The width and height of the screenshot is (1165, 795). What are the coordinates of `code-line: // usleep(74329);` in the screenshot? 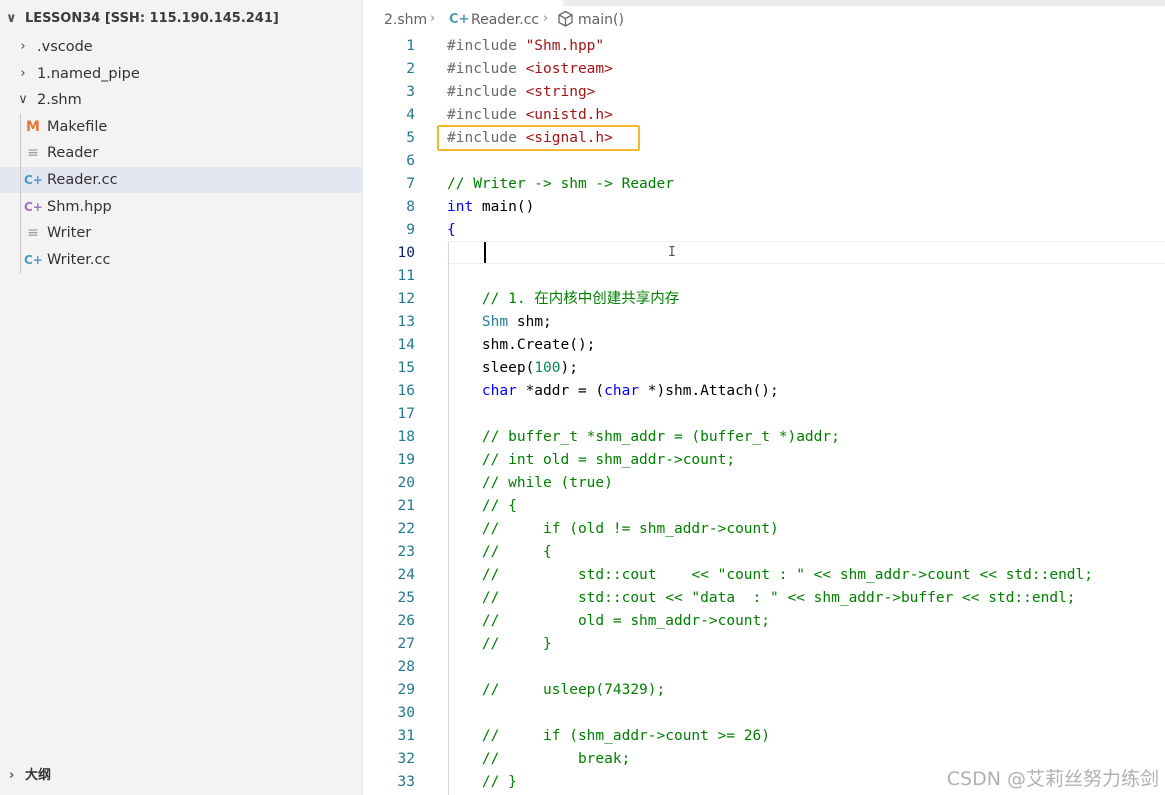 It's located at (556, 690).